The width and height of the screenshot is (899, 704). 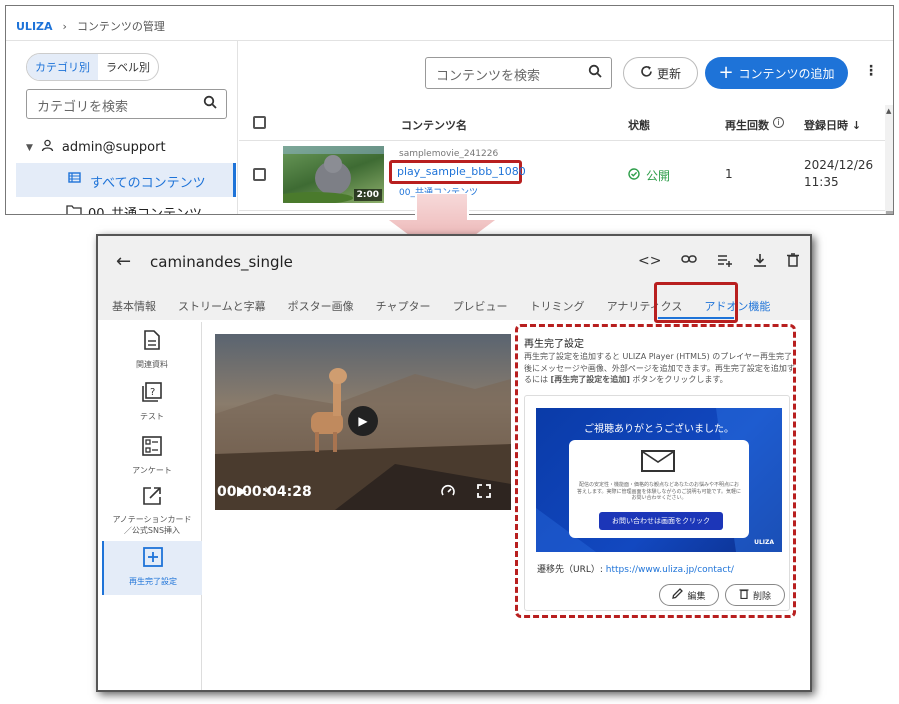 What do you see at coordinates (333, 174) in the screenshot?
I see `video-thumbnail: 2:00` at bounding box center [333, 174].